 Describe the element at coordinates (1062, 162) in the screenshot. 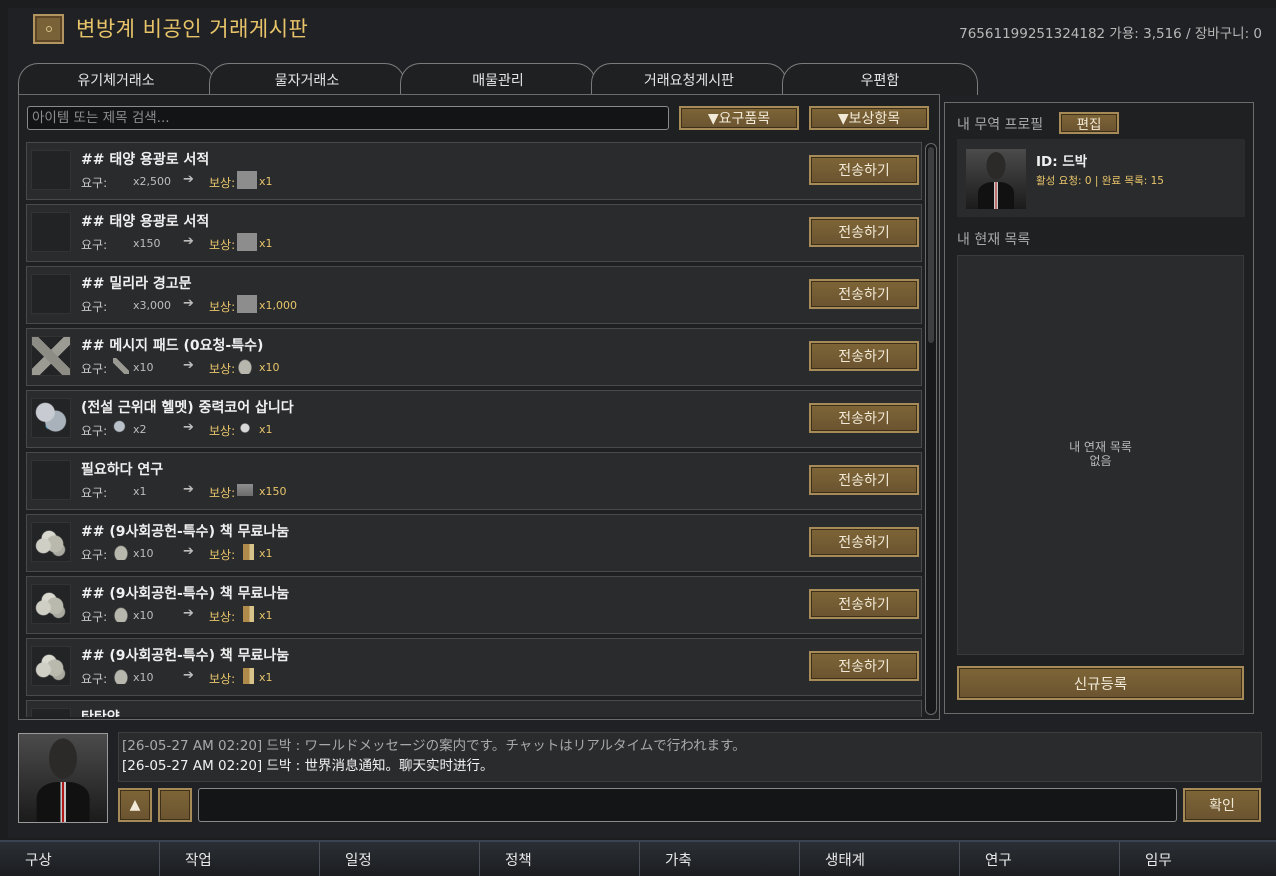

I see `profile-id: ID: 드박` at that location.